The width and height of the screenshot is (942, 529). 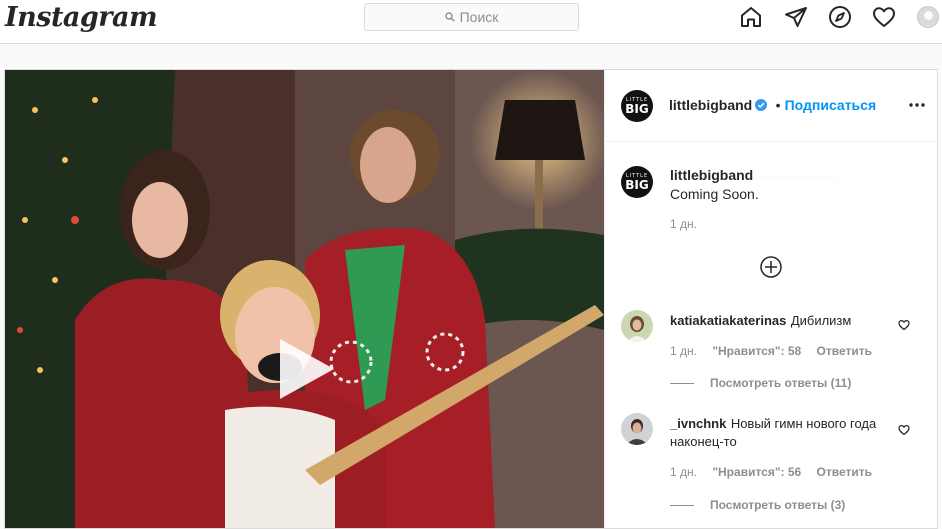 I want to click on search-placeholder: Поиск, so click(x=479, y=17).